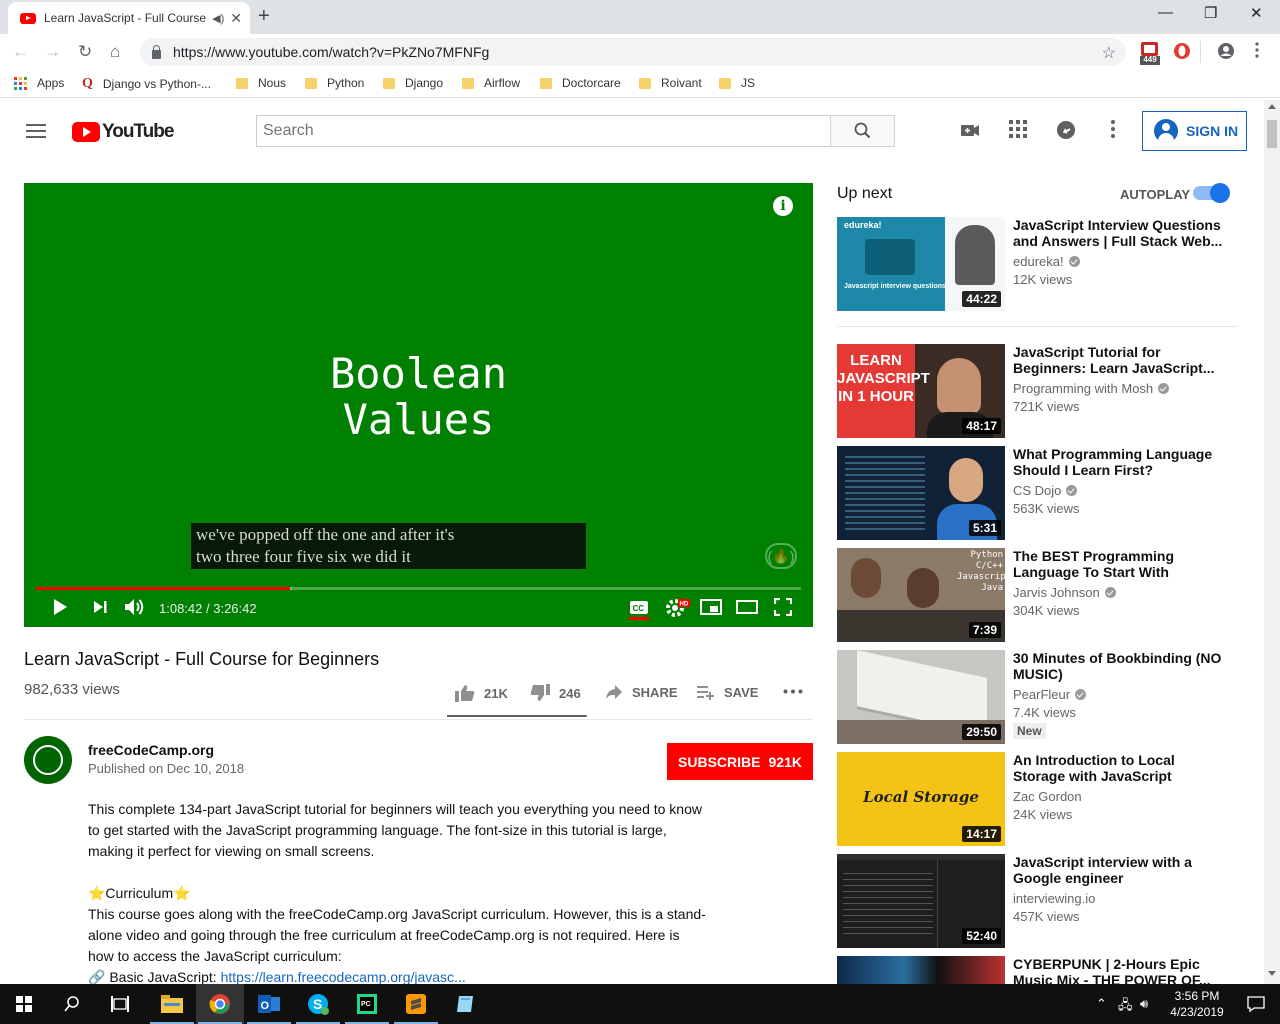 Image resolution: width=1280 pixels, height=1024 pixels. I want to click on scroll-thumb, so click(1272, 134).